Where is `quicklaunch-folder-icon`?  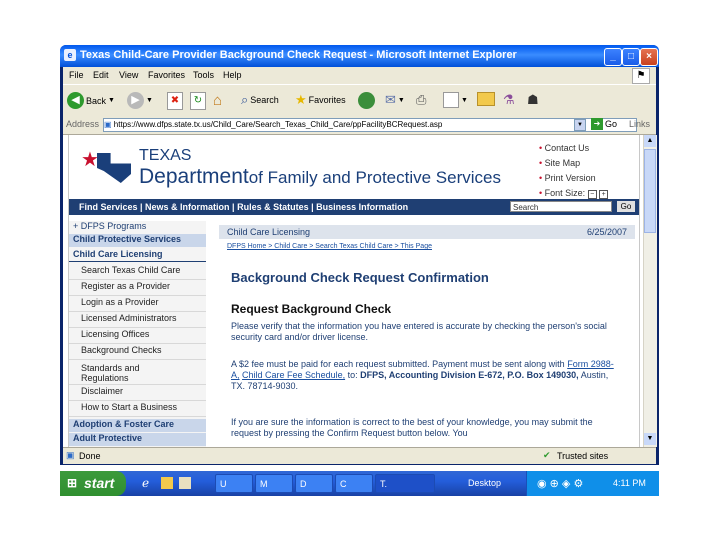 quicklaunch-folder-icon is located at coordinates (167, 483).